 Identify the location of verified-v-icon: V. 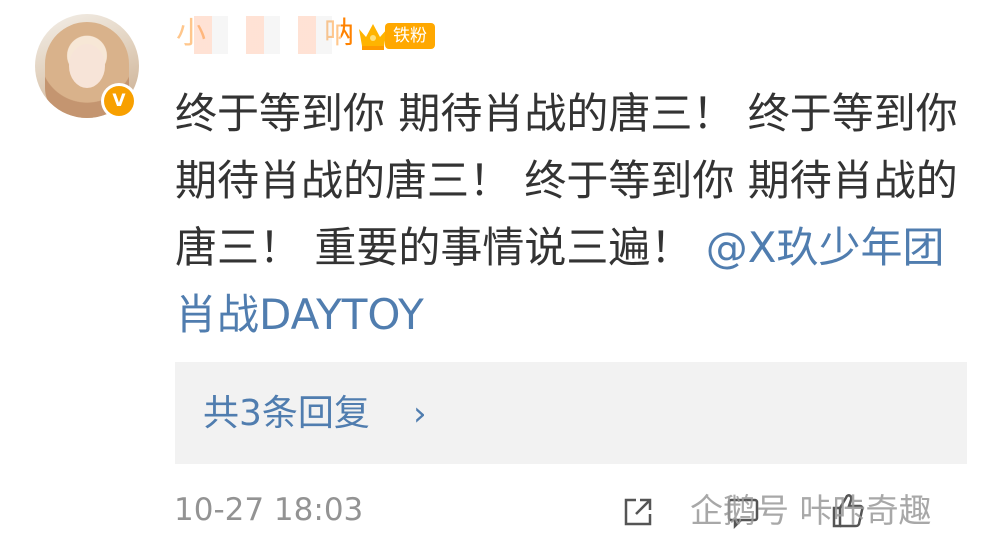
(119, 101).